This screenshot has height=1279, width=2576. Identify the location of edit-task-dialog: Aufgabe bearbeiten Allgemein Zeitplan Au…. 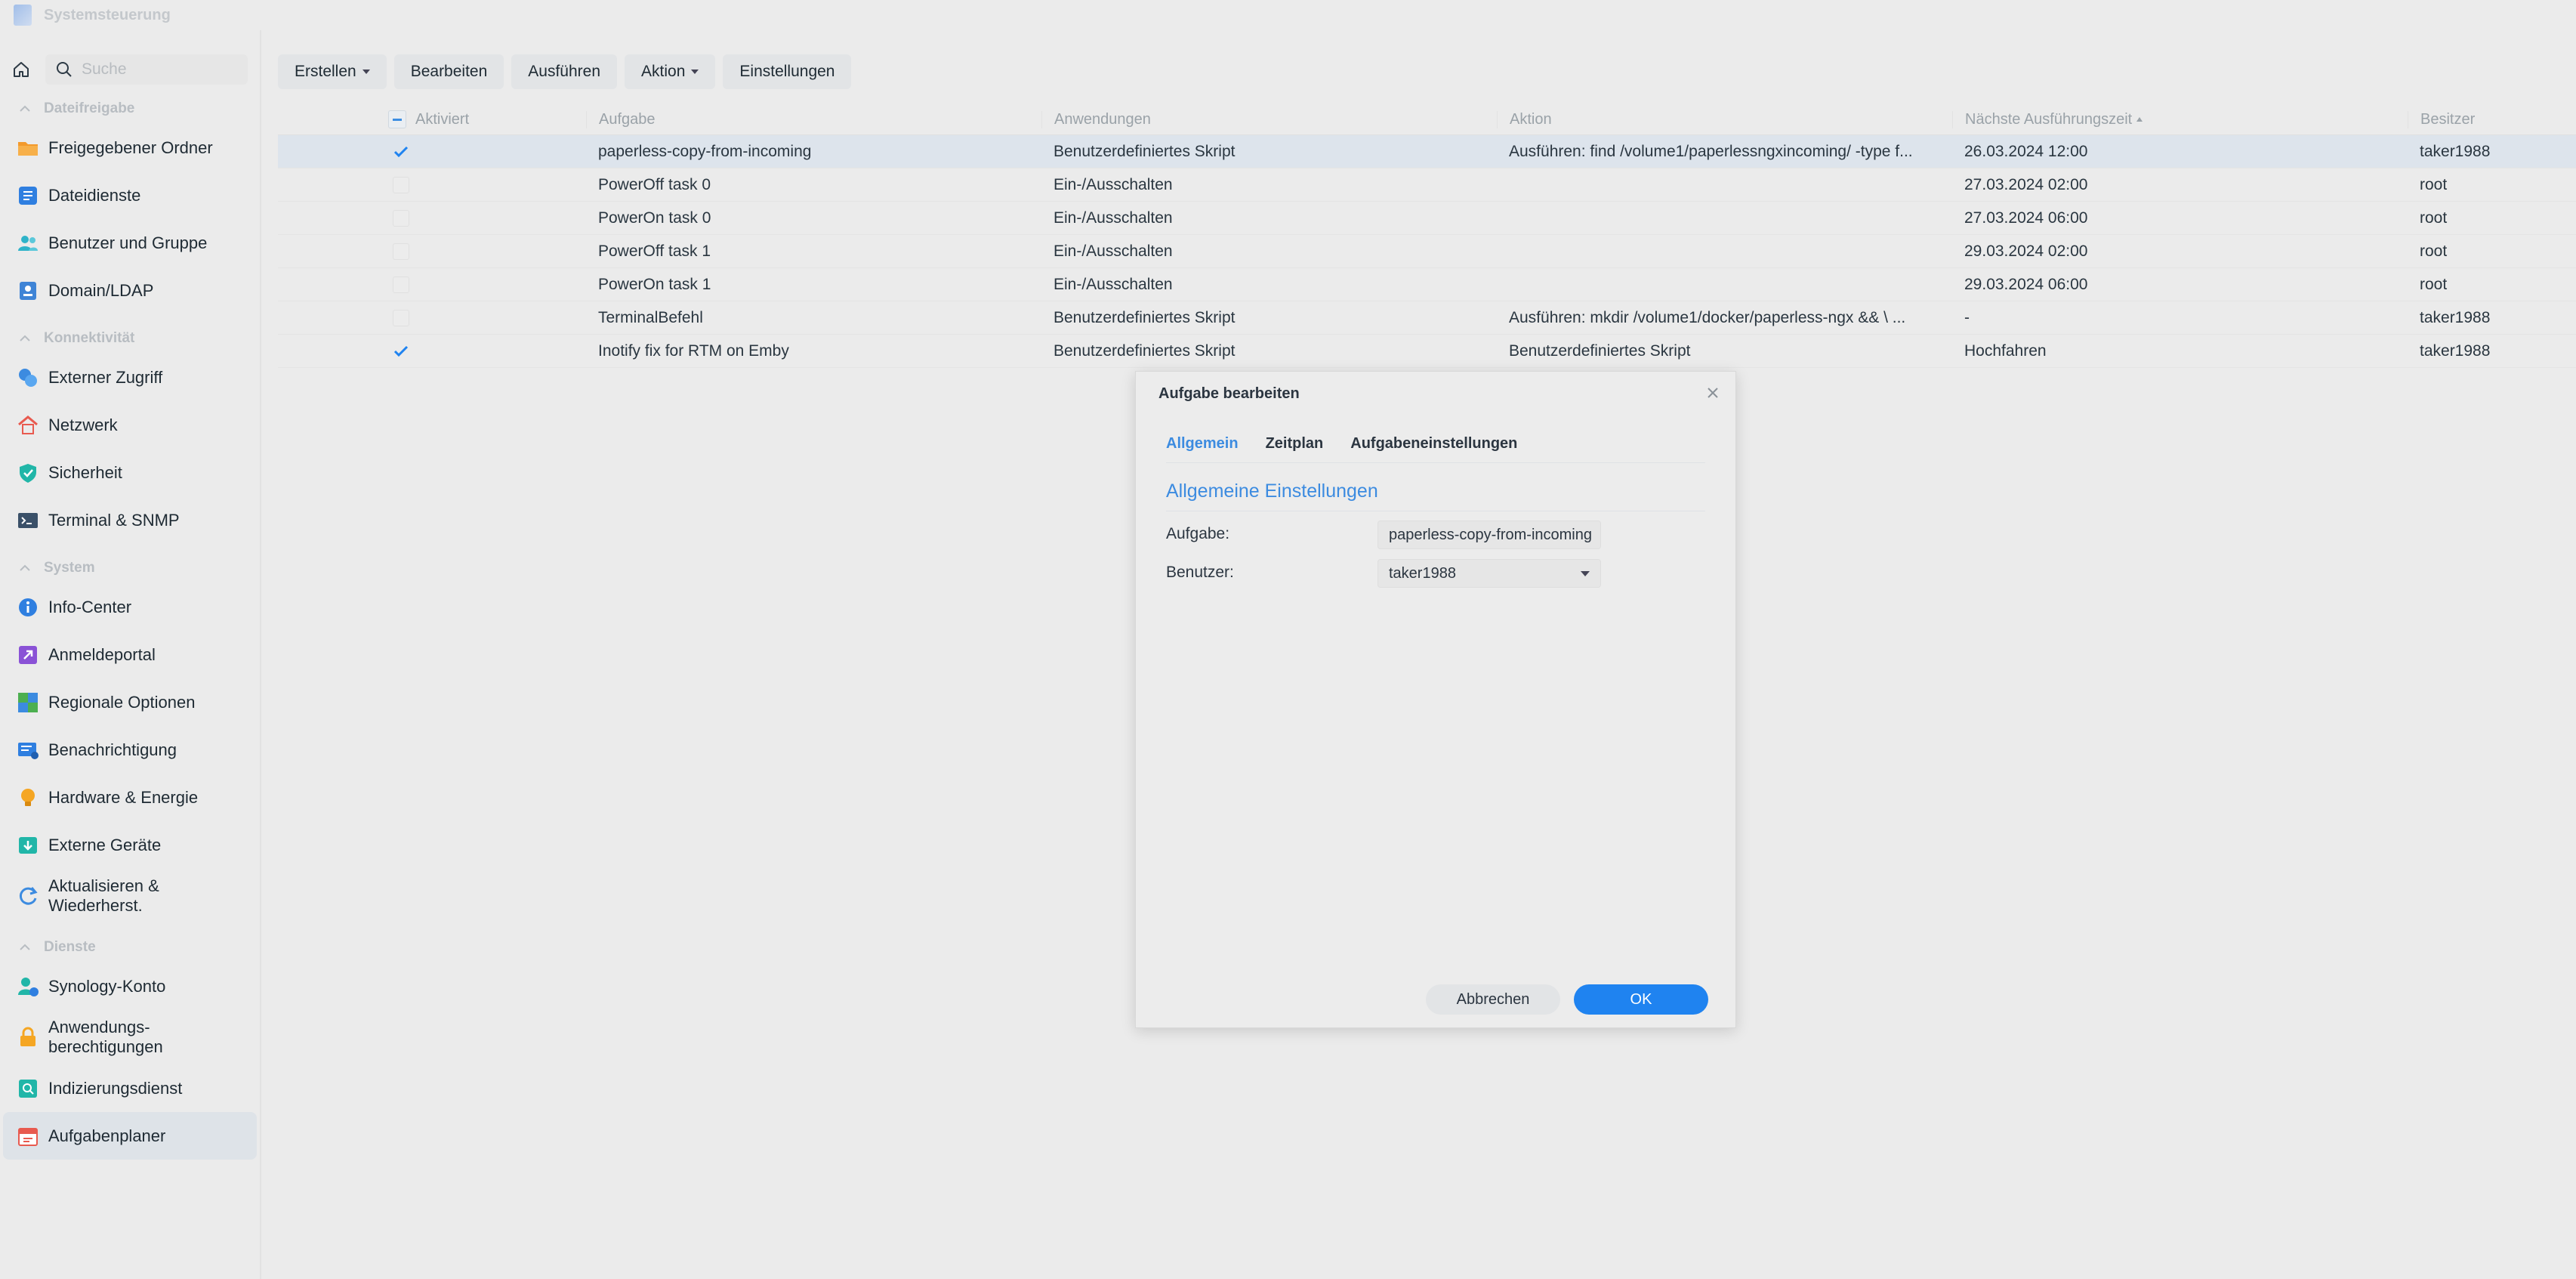
(1435, 699).